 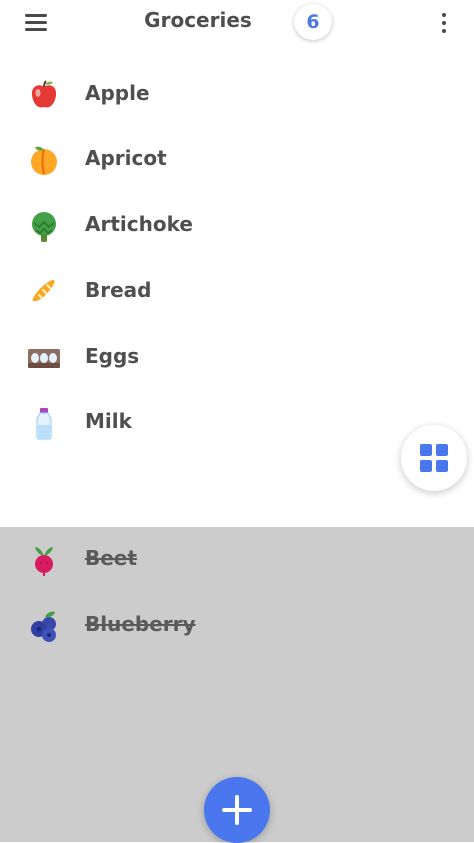 What do you see at coordinates (44, 226) in the screenshot?
I see `artichoke-icon` at bounding box center [44, 226].